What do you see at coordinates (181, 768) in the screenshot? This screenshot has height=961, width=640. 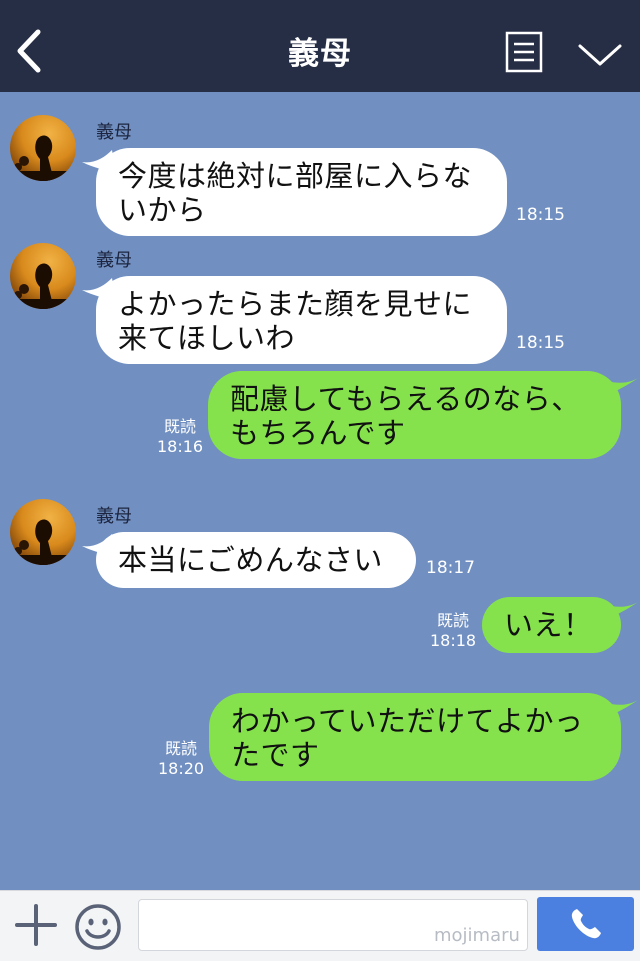 I see `message-time: 18:20` at bounding box center [181, 768].